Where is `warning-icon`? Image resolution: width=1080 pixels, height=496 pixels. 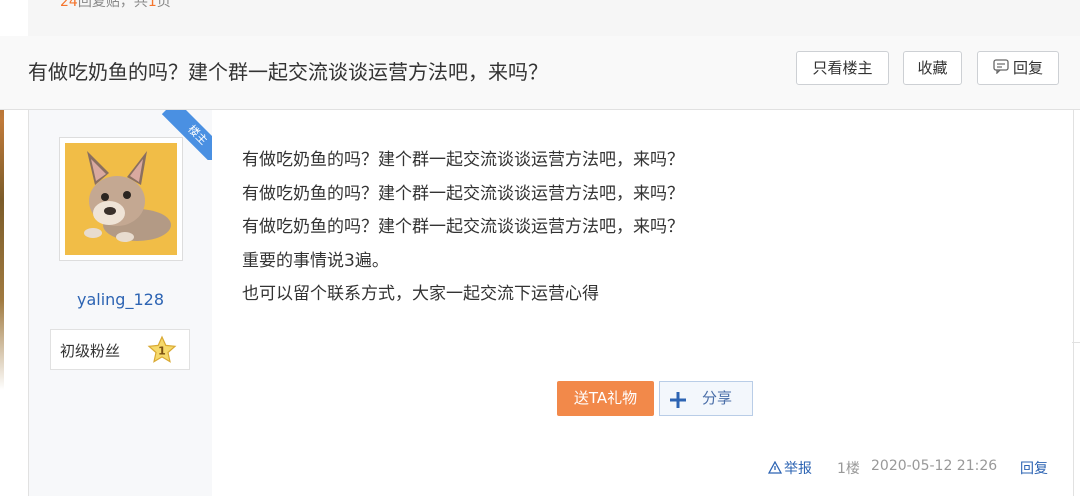
warning-icon is located at coordinates (775, 469).